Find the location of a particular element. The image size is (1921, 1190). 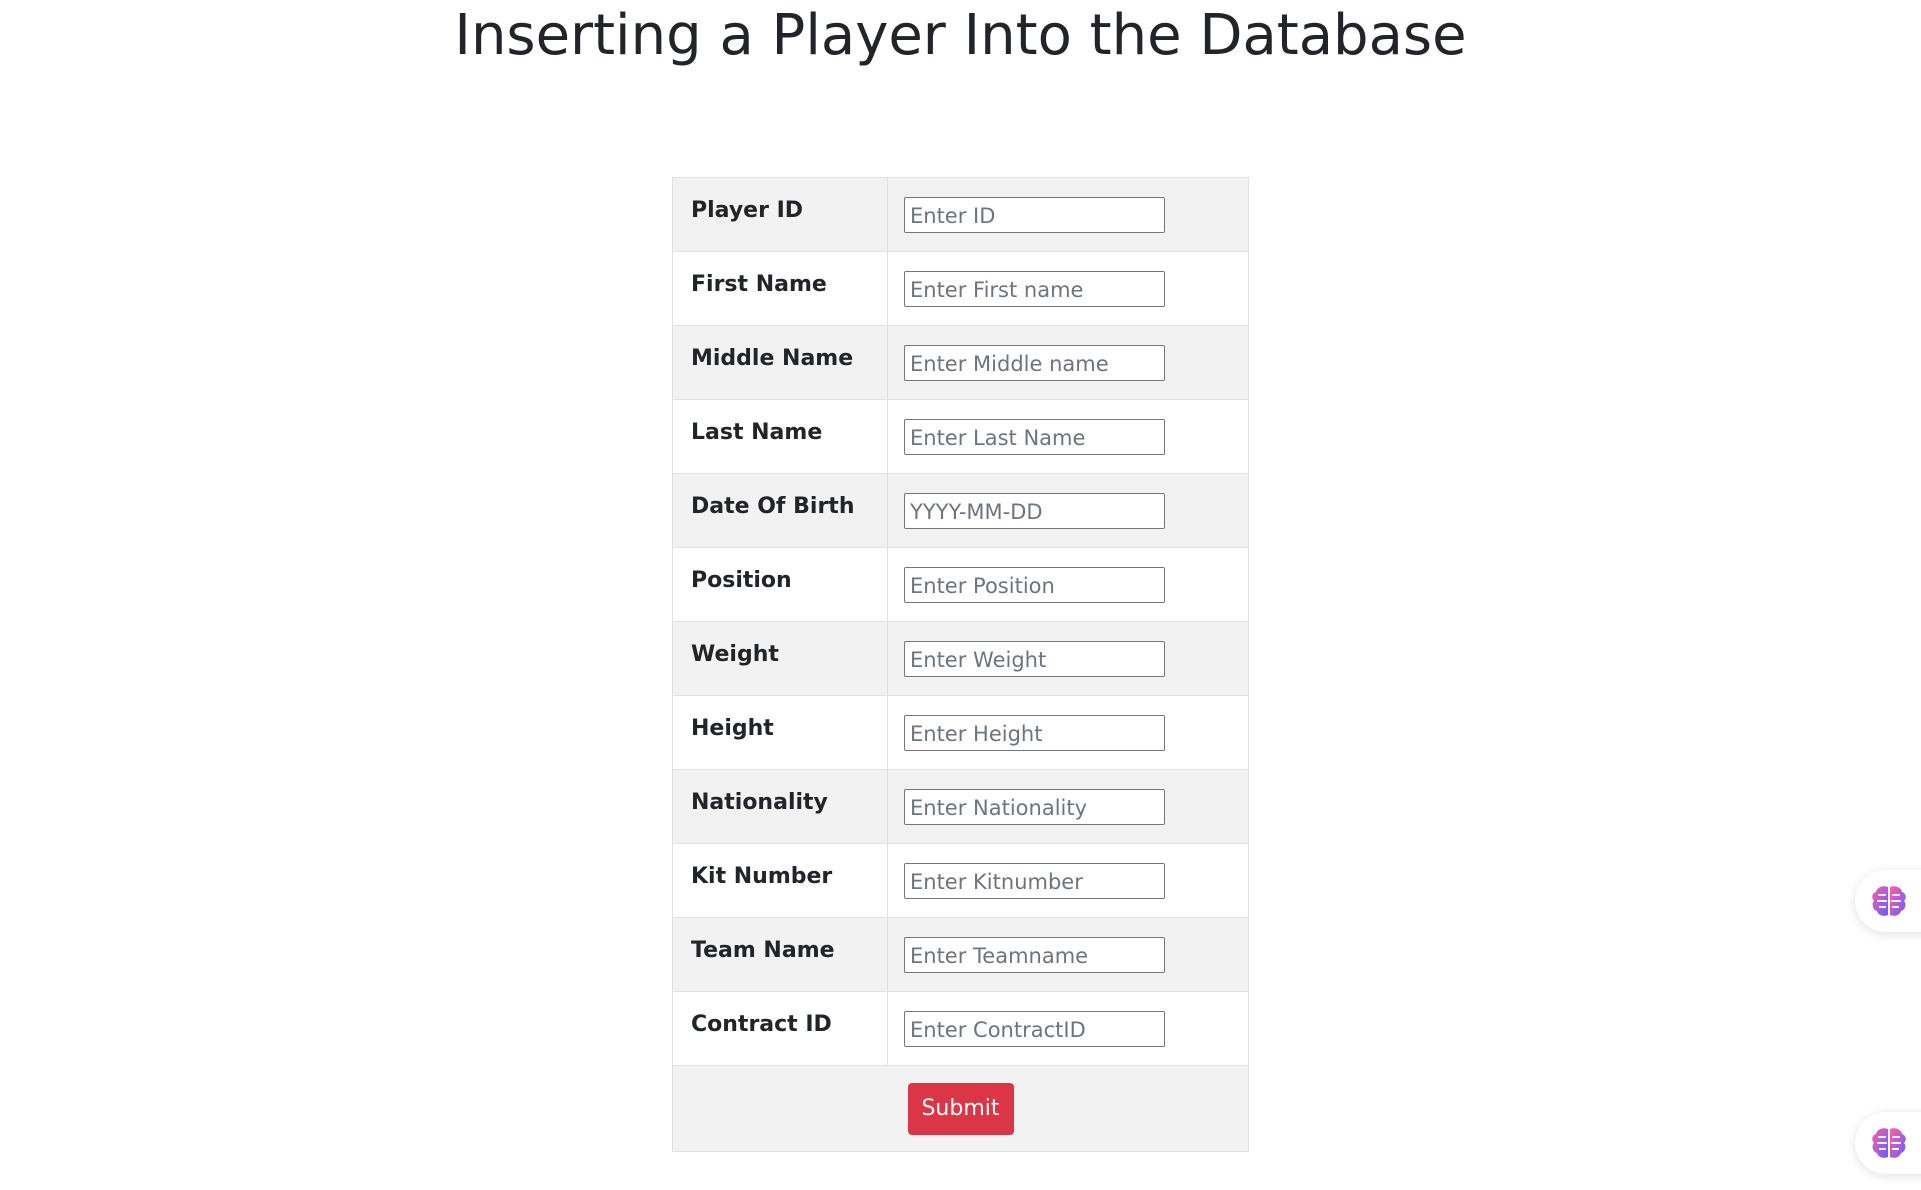

last-name-label: Last Name is located at coordinates (757, 432).